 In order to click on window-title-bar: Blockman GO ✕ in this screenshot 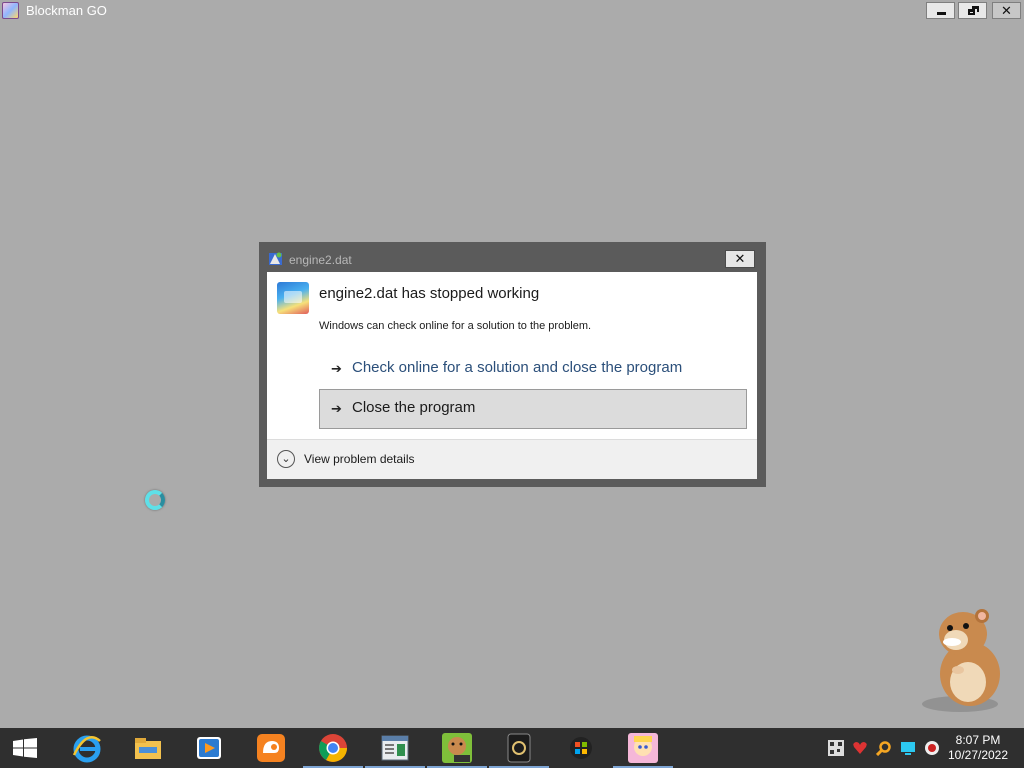, I will do `click(512, 11)`.